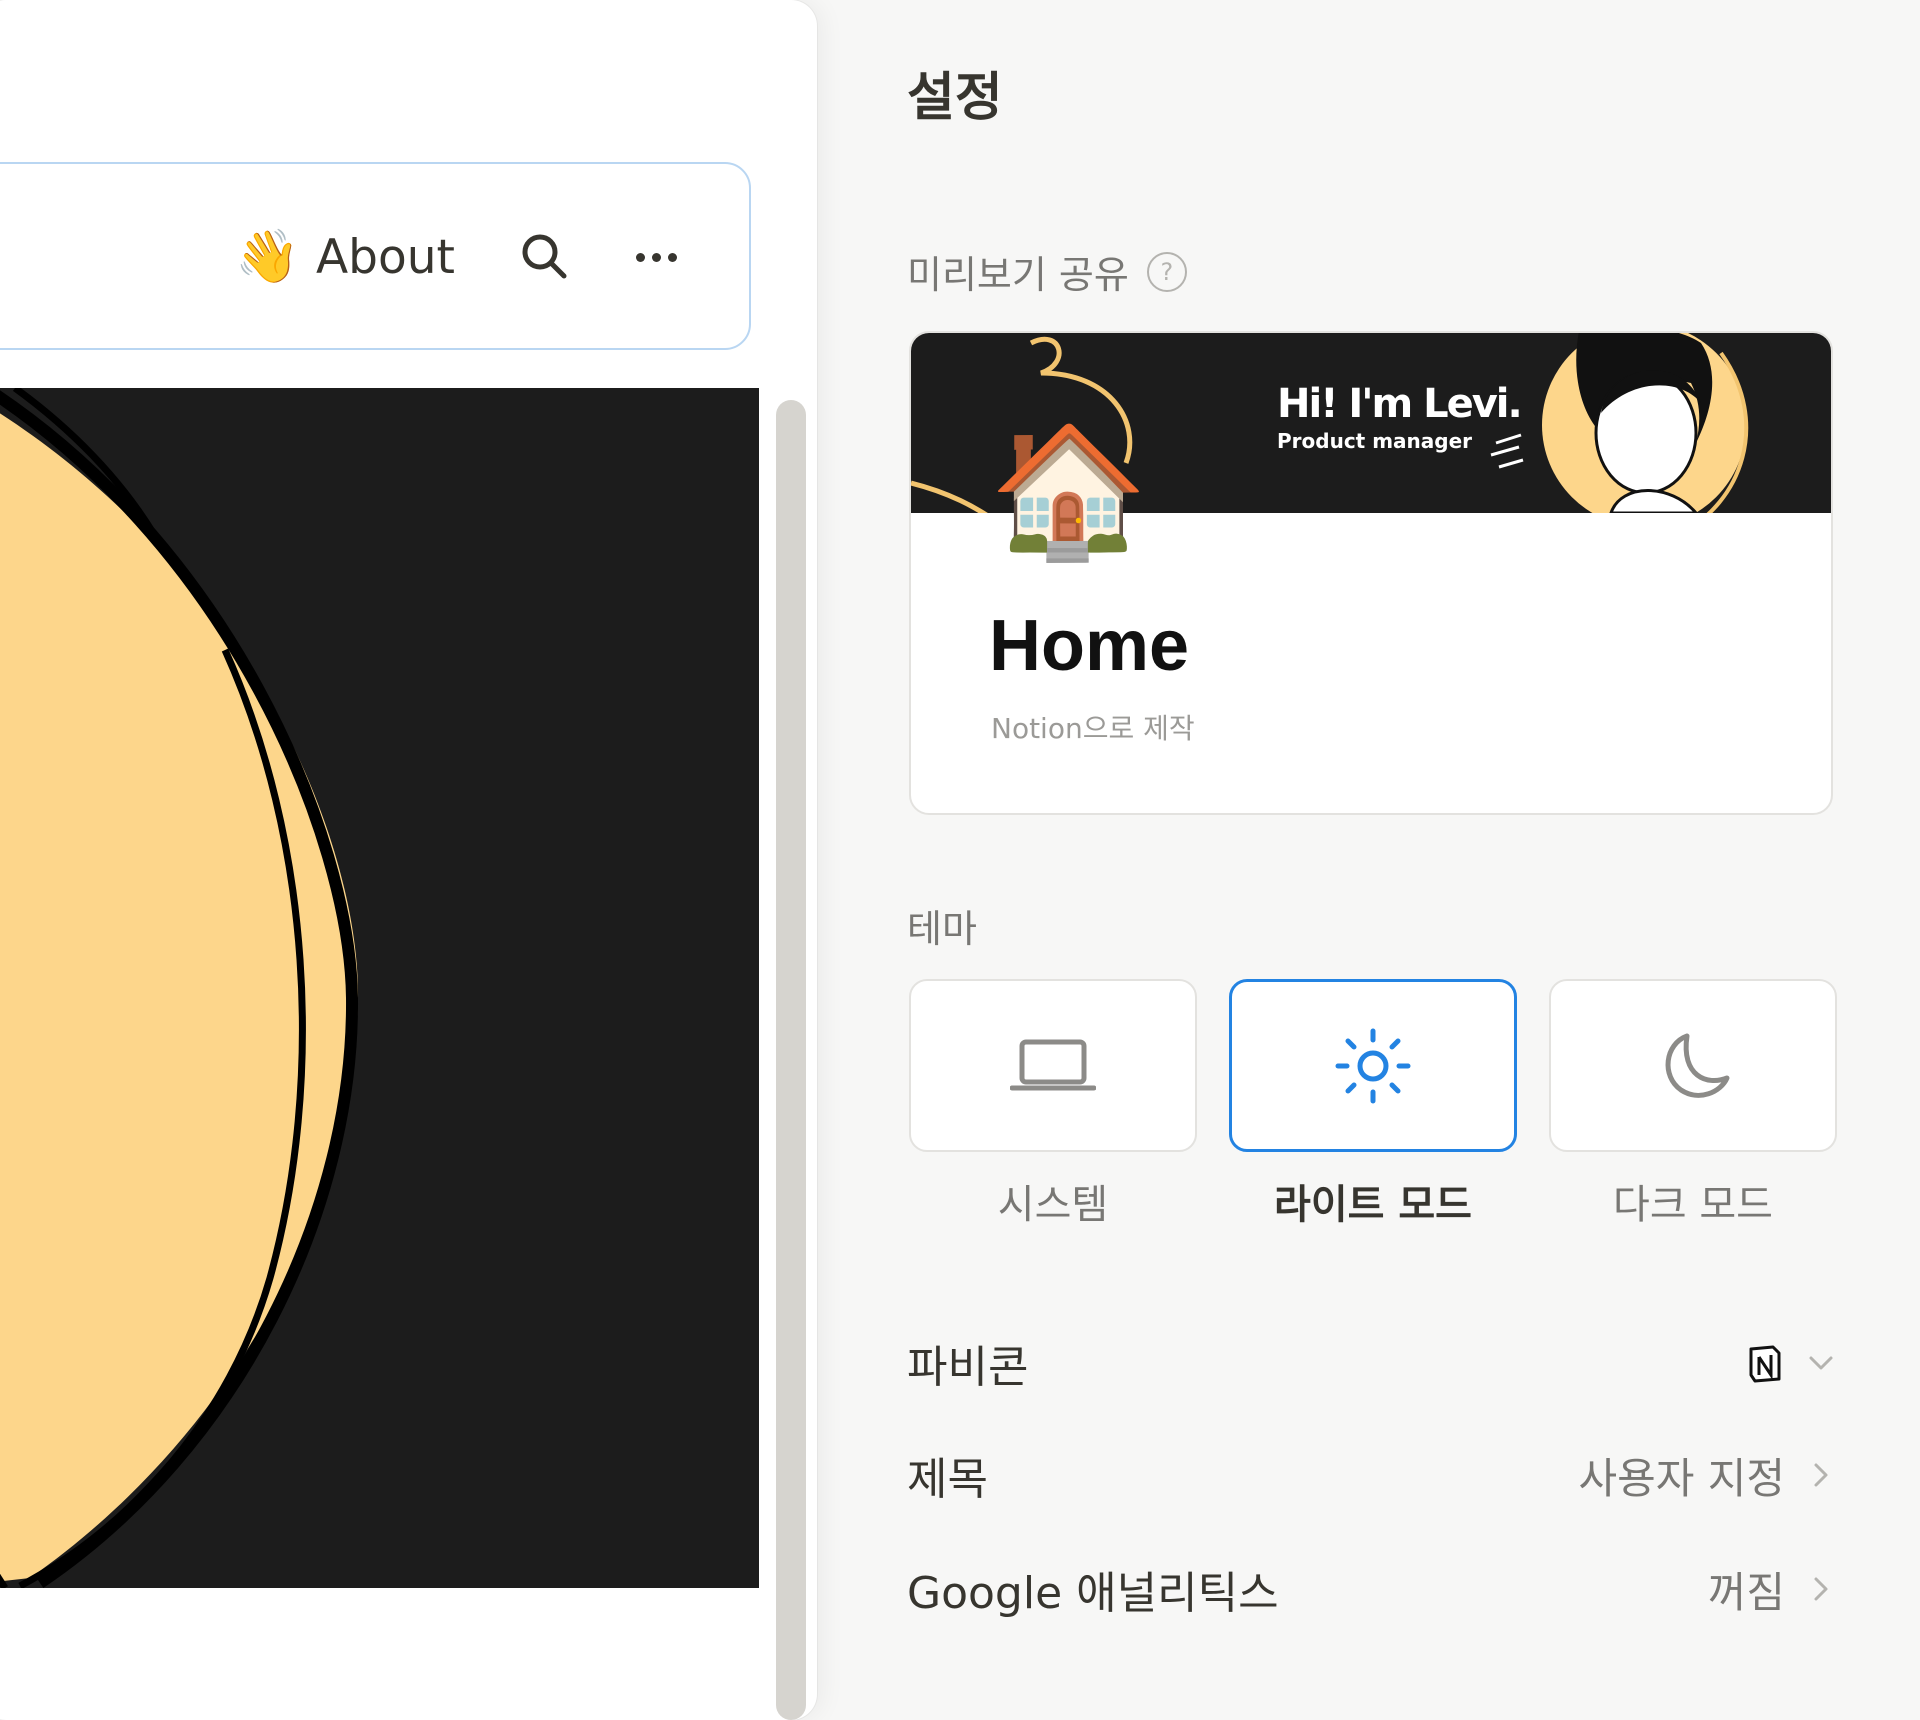 Image resolution: width=1920 pixels, height=1720 pixels. Describe the element at coordinates (791, 1060) in the screenshot. I see `preview-scrollbar` at that location.